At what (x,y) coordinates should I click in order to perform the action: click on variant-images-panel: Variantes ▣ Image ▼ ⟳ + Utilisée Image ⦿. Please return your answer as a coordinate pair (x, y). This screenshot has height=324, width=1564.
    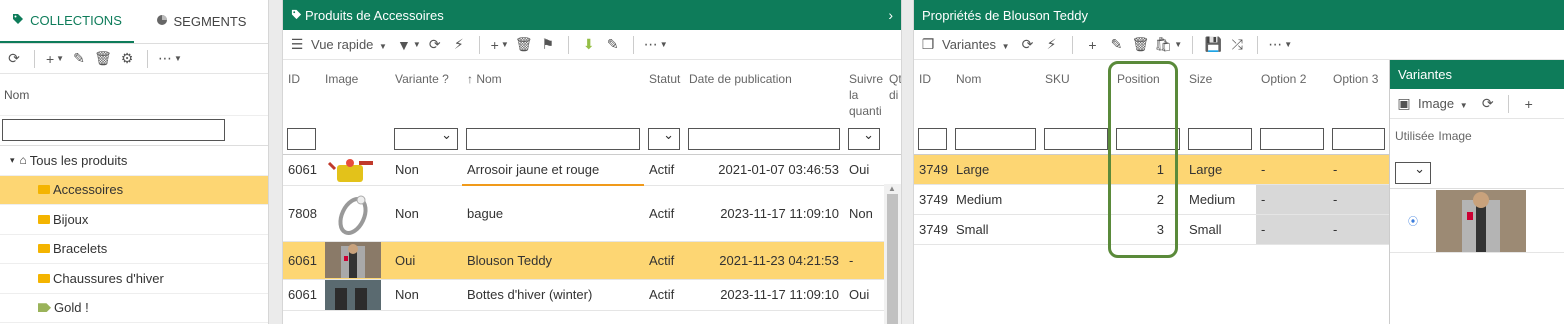
    Looking at the image, I should click on (1476, 192).